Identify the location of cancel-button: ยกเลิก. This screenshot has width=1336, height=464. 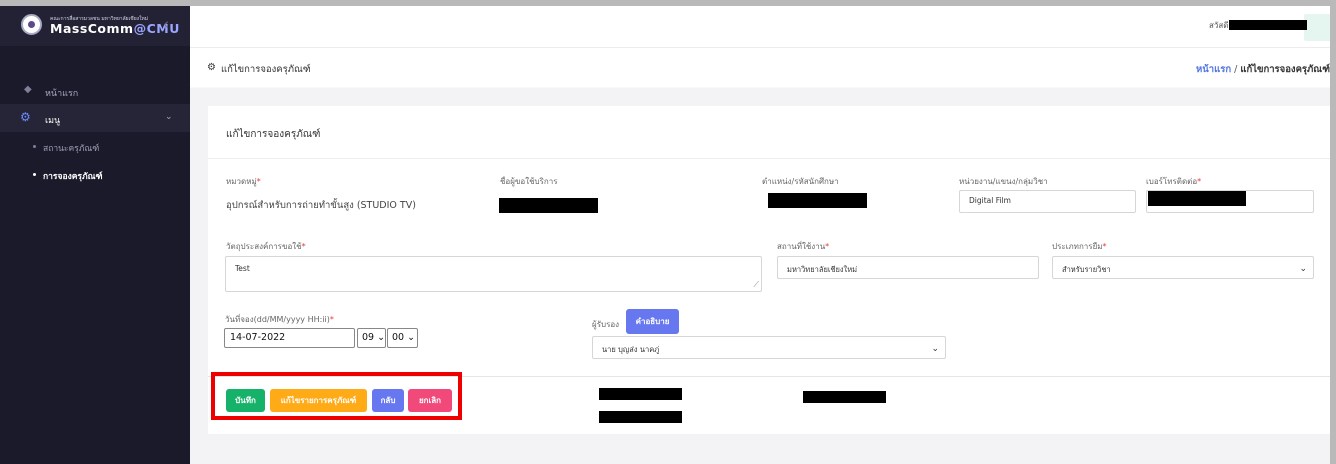
(430, 400).